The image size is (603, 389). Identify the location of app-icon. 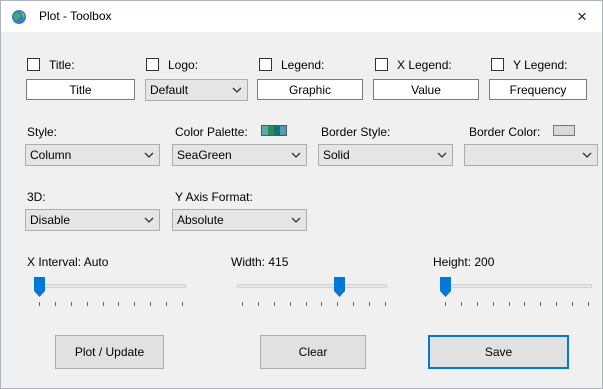
(19, 17).